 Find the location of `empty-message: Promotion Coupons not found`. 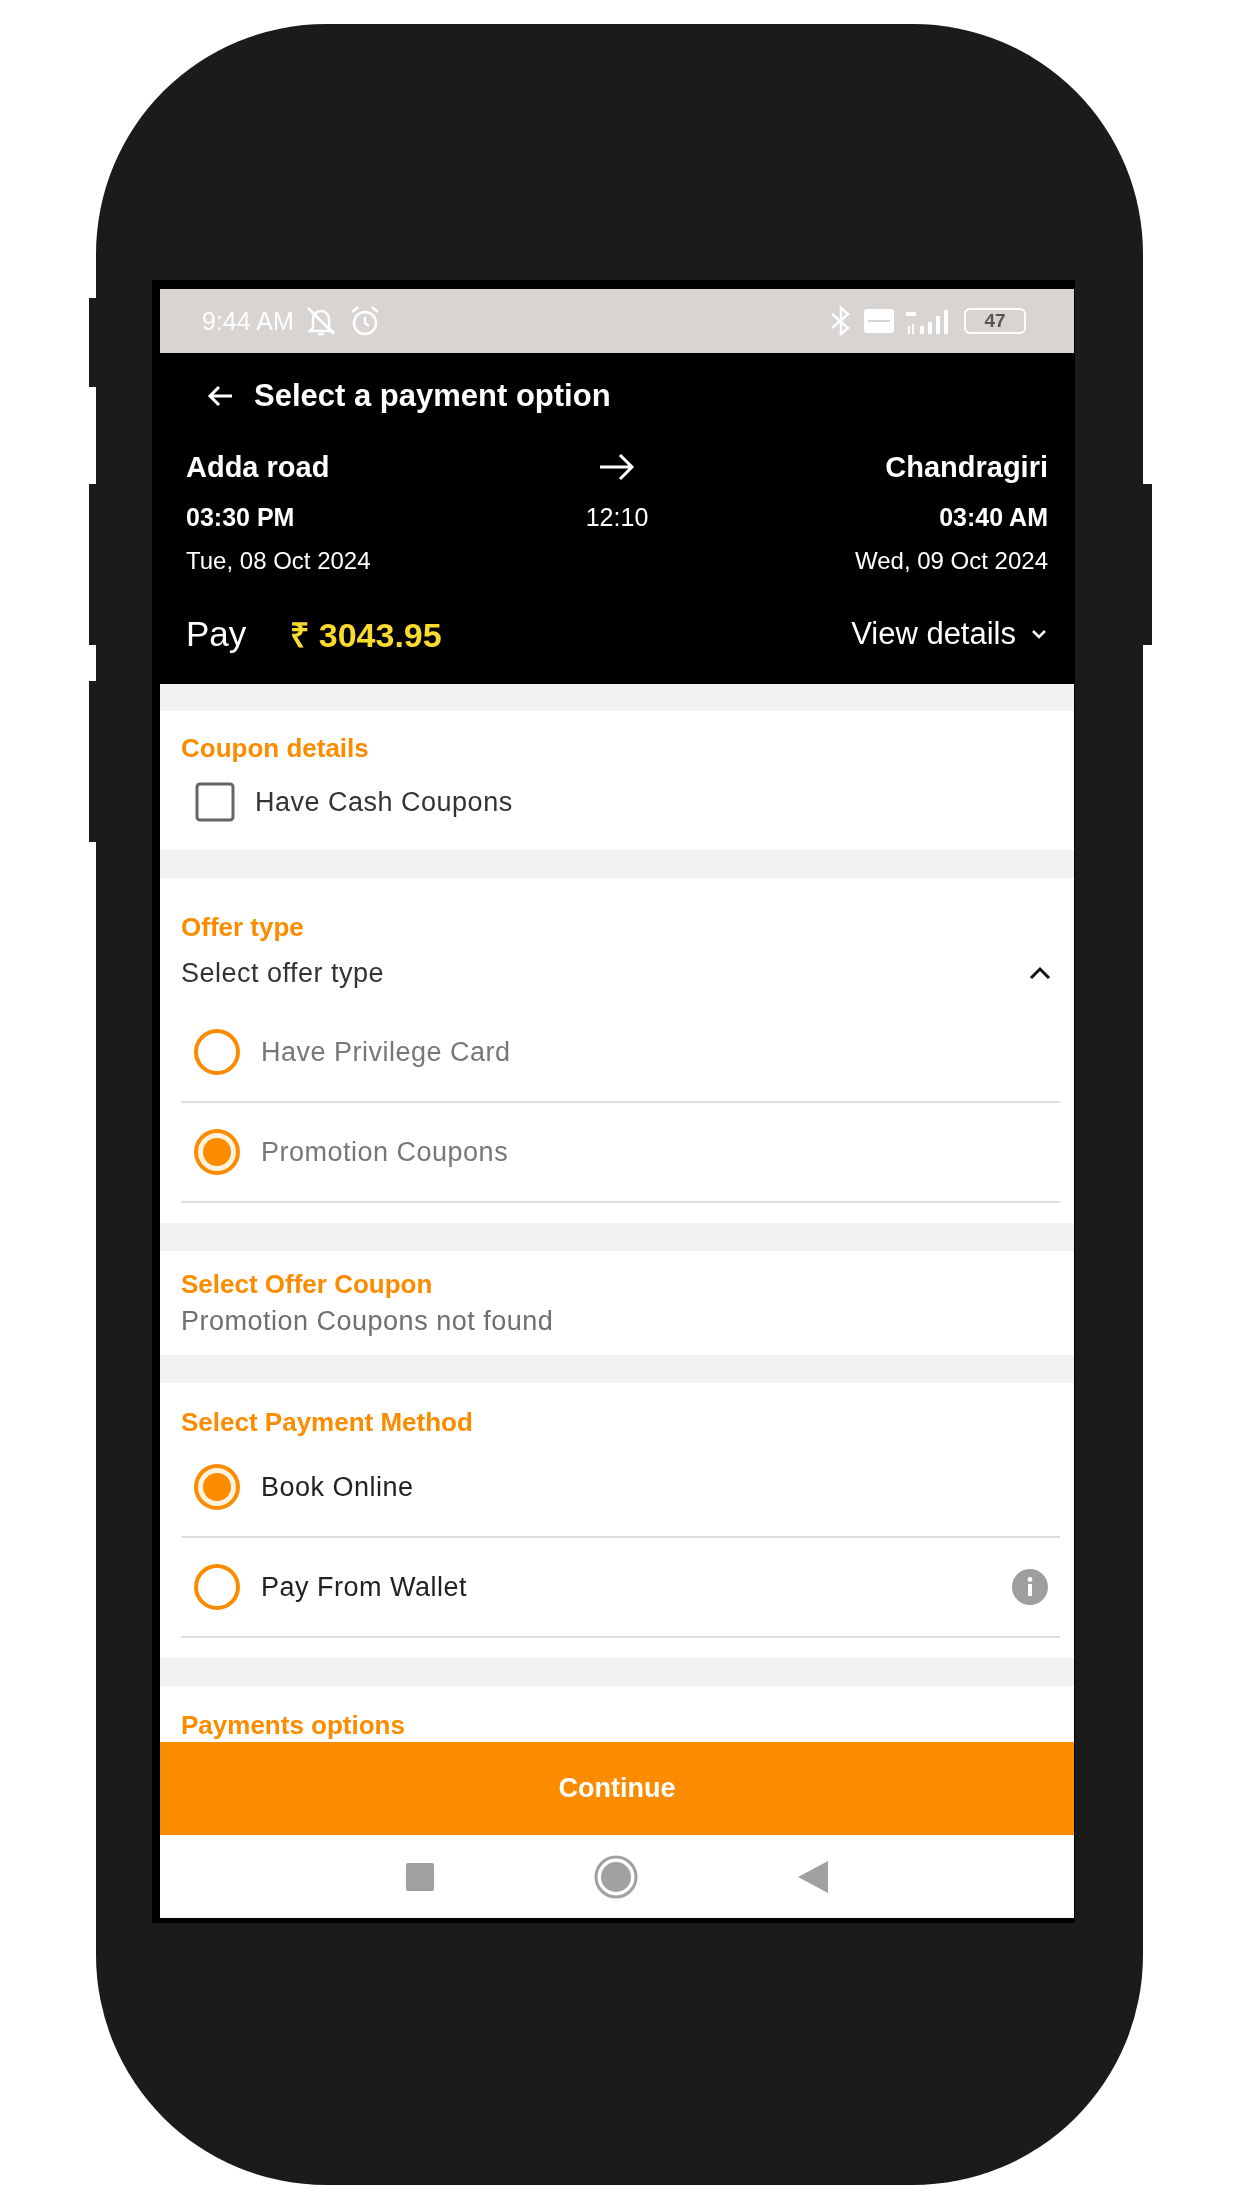

empty-message: Promotion Coupons not found is located at coordinates (368, 1322).